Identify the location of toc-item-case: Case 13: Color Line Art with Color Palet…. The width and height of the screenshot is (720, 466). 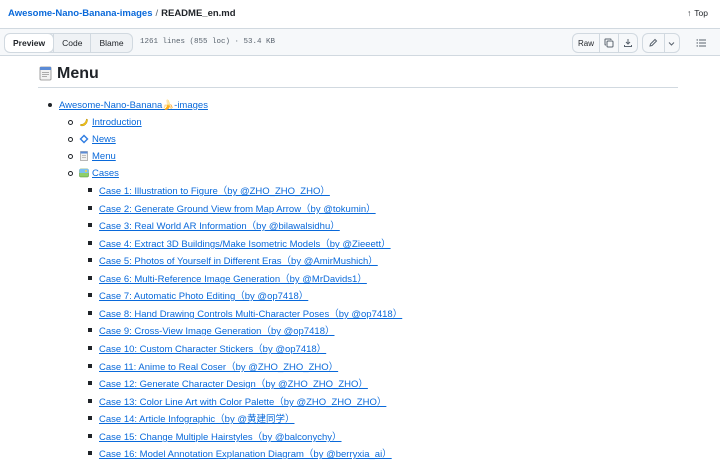
(242, 401).